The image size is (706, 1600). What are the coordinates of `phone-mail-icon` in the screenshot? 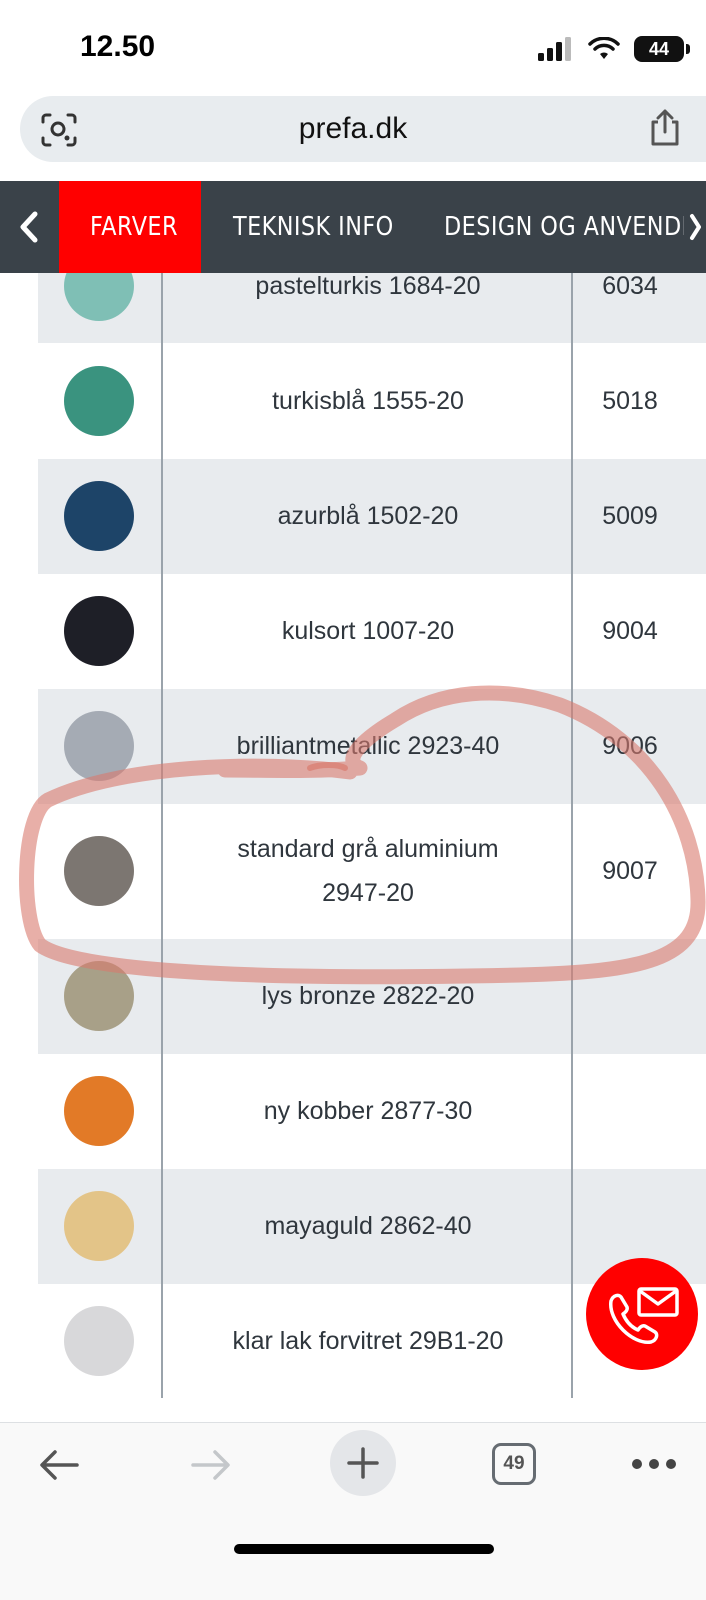 It's located at (644, 1315).